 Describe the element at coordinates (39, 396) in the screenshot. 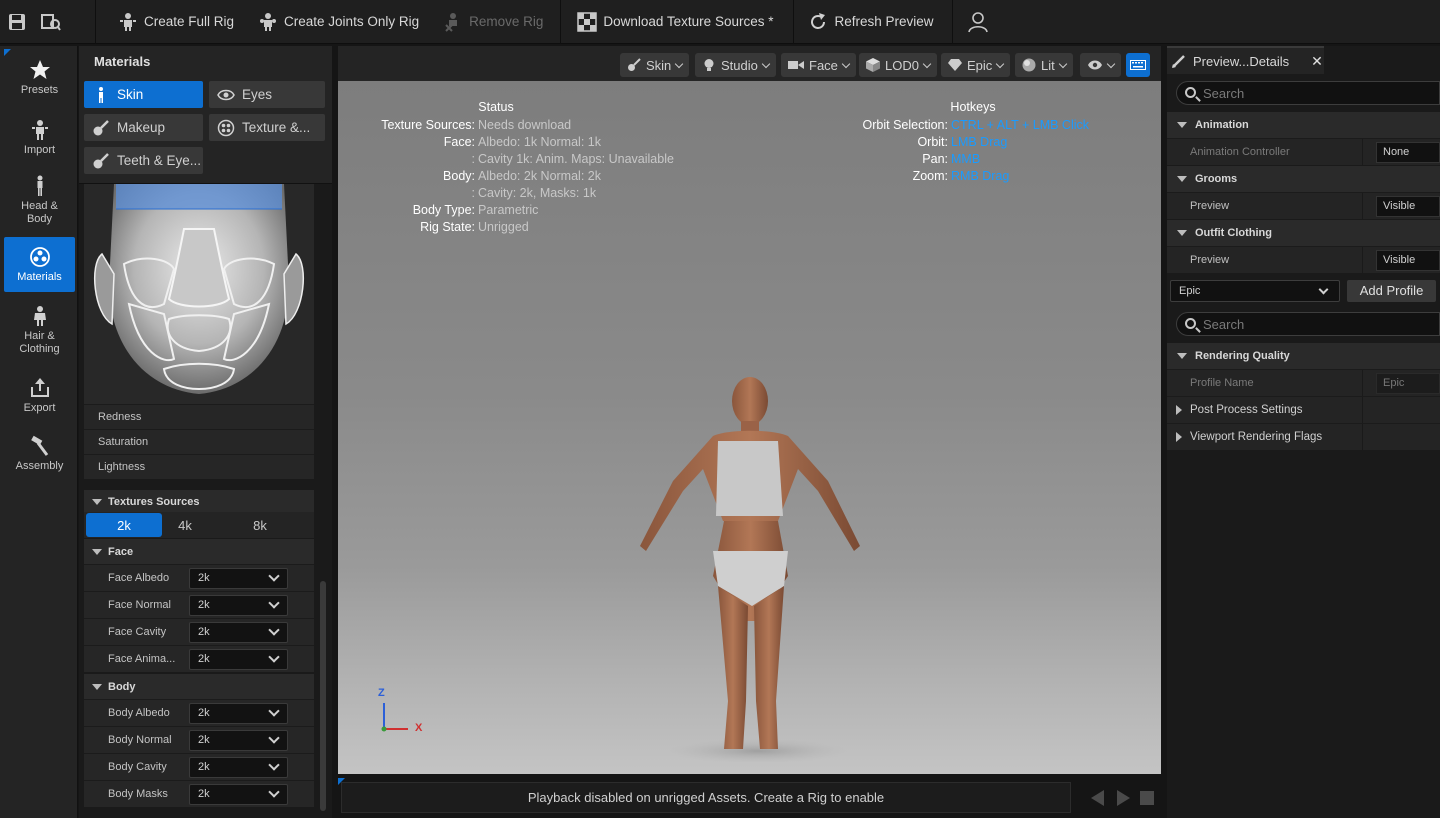

I see `nav-export: Export` at that location.